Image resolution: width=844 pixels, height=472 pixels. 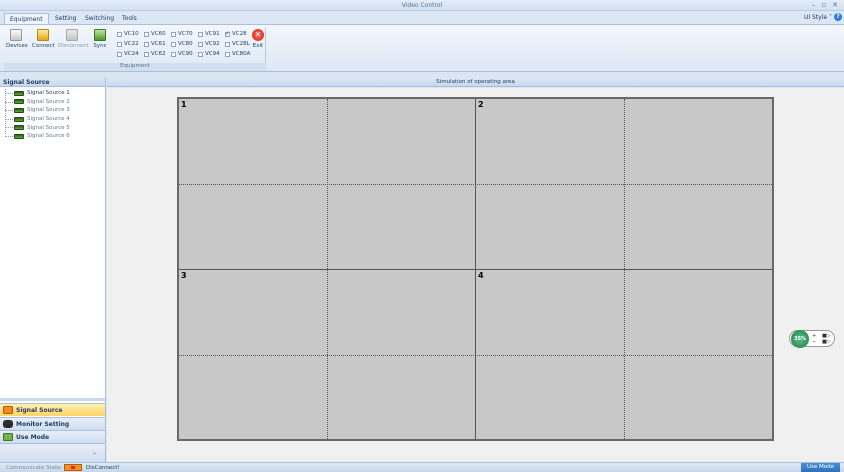 What do you see at coordinates (52, 452) in the screenshot?
I see `nav-footer: ⌄` at bounding box center [52, 452].